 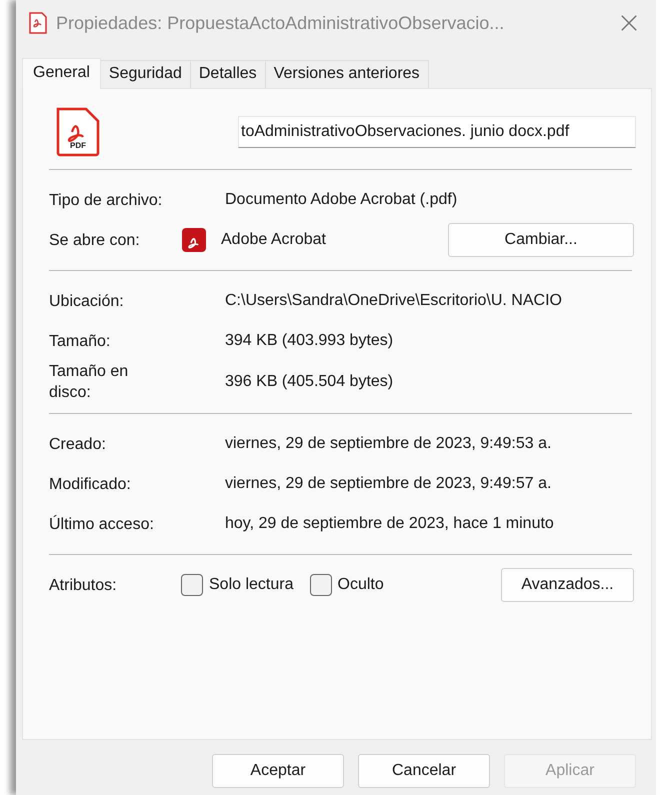 What do you see at coordinates (346, 74) in the screenshot?
I see `tab: Versiones anteriores` at bounding box center [346, 74].